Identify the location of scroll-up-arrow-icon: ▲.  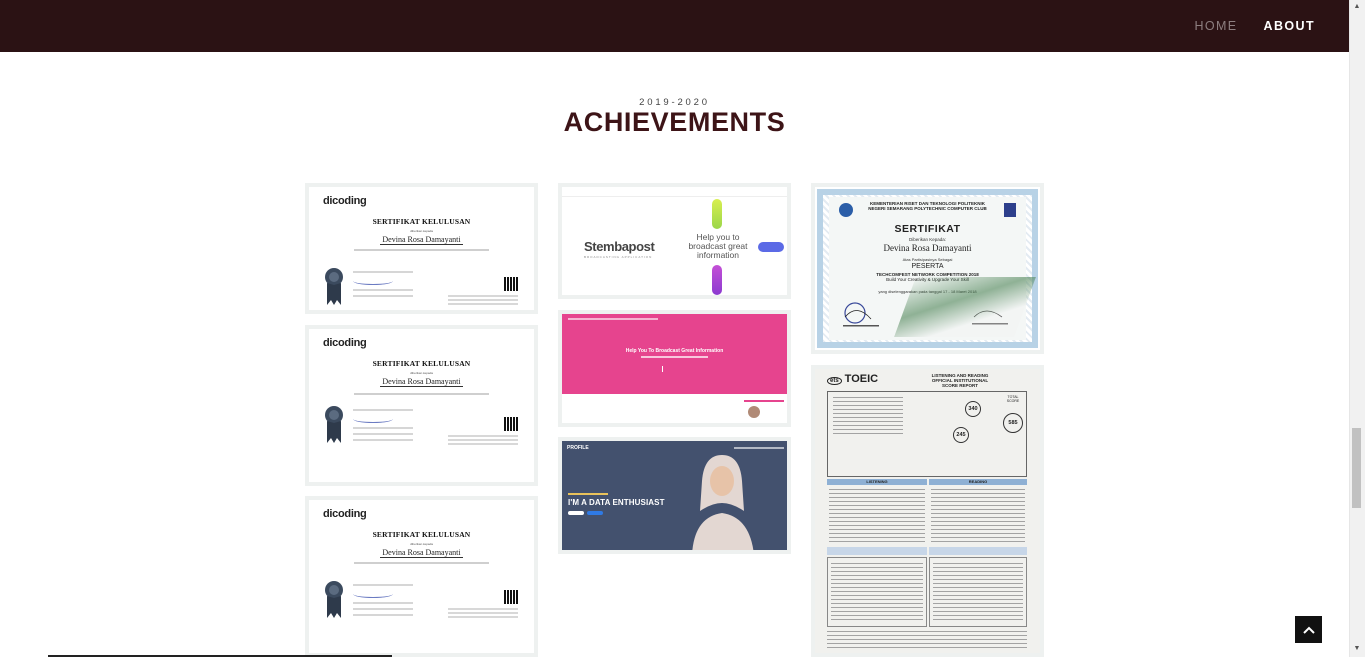
(1357, 7).